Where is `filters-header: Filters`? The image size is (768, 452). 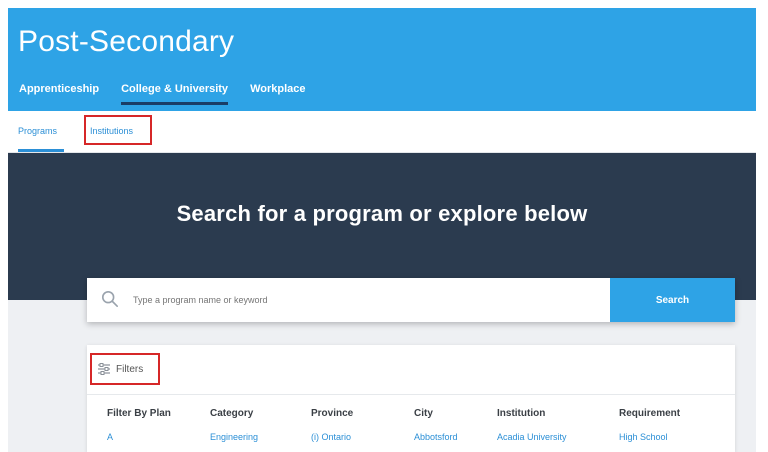 filters-header: Filters is located at coordinates (411, 370).